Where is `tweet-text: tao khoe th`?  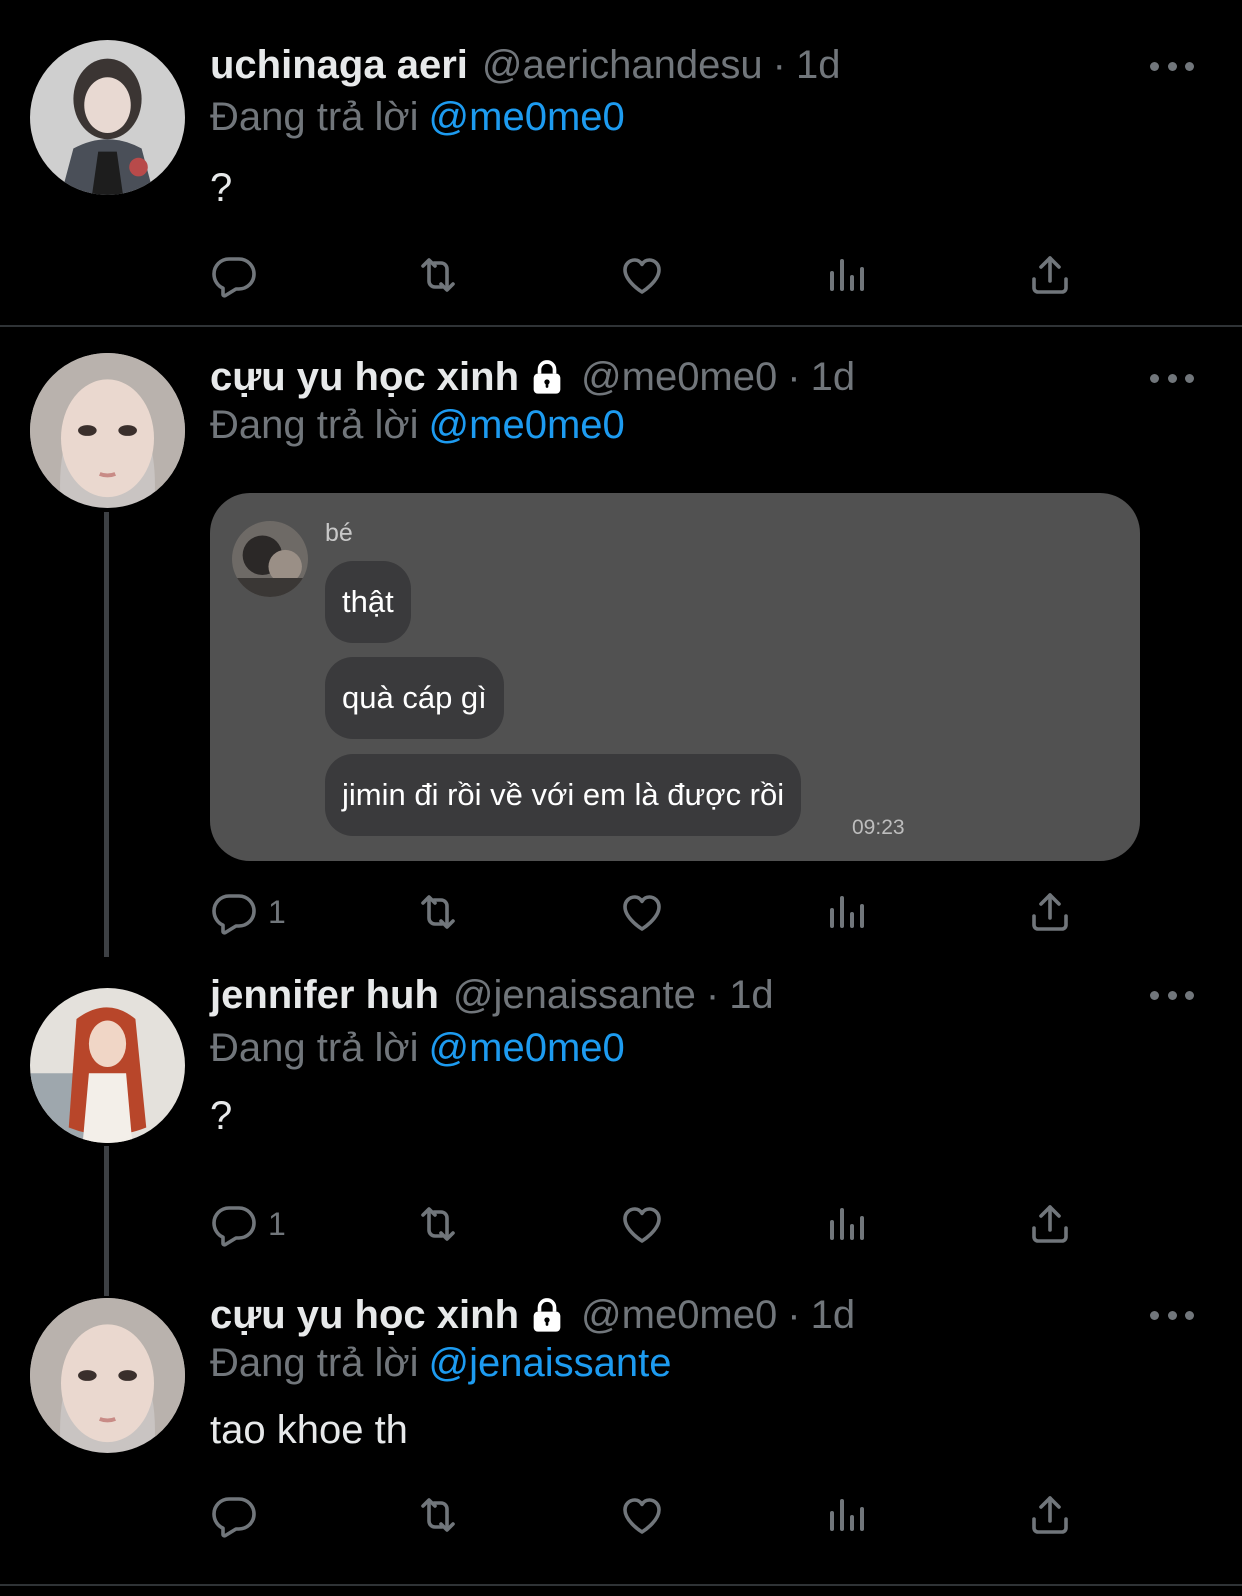 tweet-text: tao khoe th is located at coordinates (309, 1430).